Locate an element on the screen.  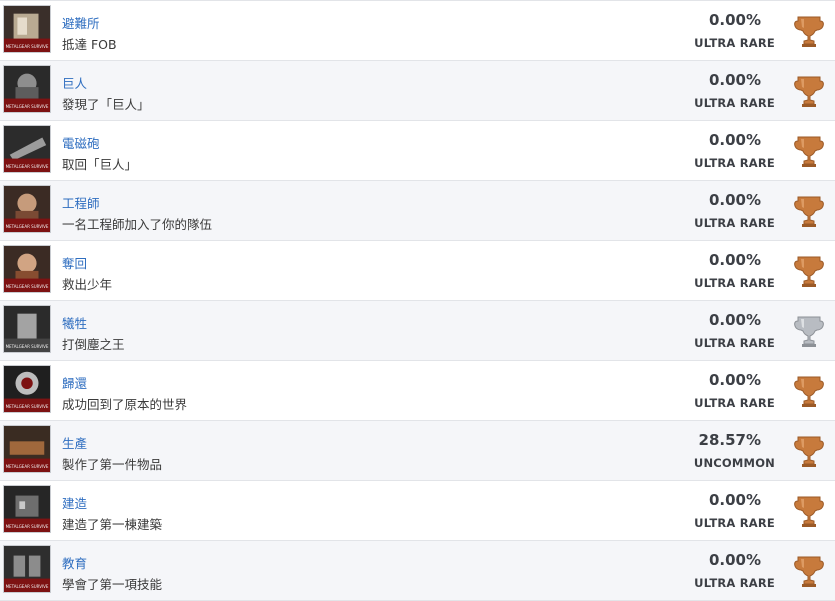
trophy-description: 製作了第一件物品 is located at coordinates (112, 464).